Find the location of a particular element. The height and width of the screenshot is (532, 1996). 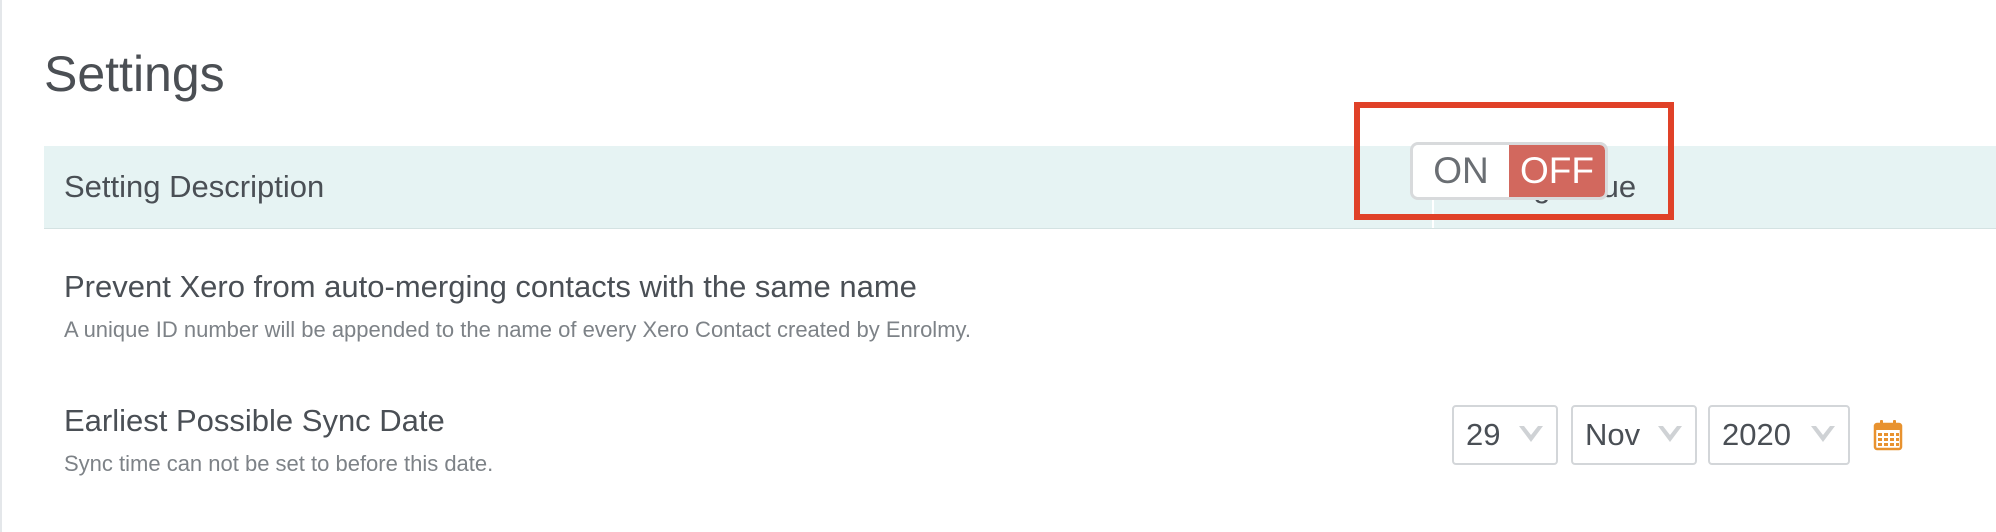

auto-merge-toggle: ON OFF is located at coordinates (1509, 171).